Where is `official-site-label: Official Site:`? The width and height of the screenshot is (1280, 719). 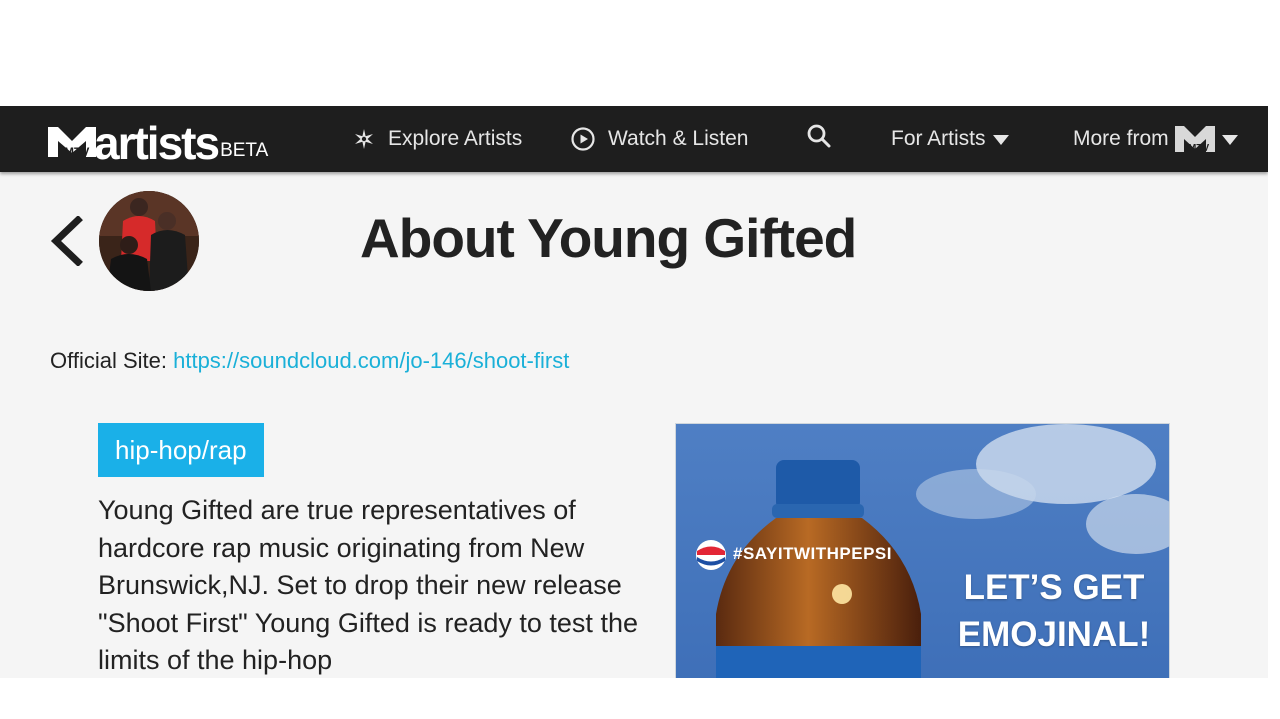 official-site-label: Official Site: is located at coordinates (108, 360).